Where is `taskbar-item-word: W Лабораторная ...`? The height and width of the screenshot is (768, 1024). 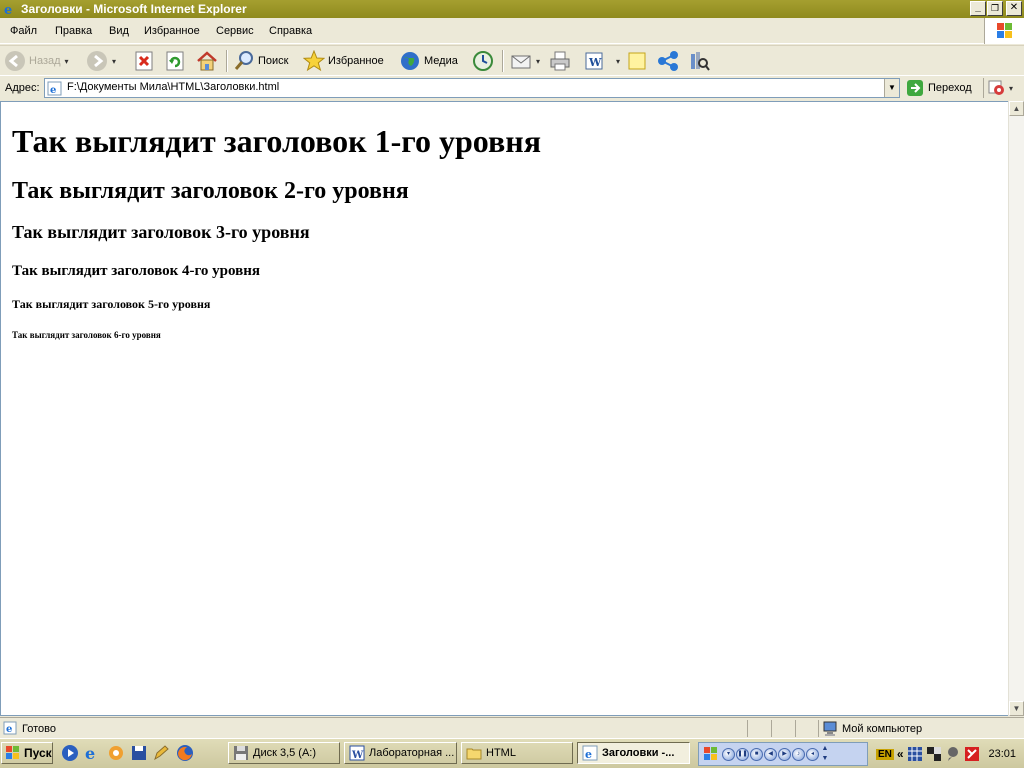 taskbar-item-word: W Лабораторная ... is located at coordinates (400, 753).